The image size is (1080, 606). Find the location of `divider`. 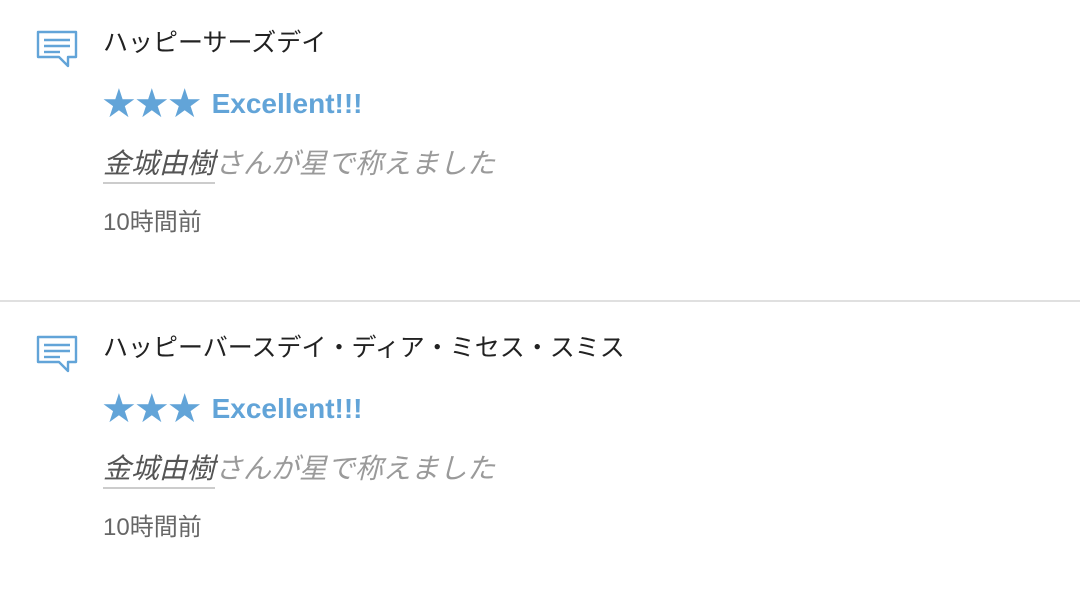

divider is located at coordinates (540, 301).